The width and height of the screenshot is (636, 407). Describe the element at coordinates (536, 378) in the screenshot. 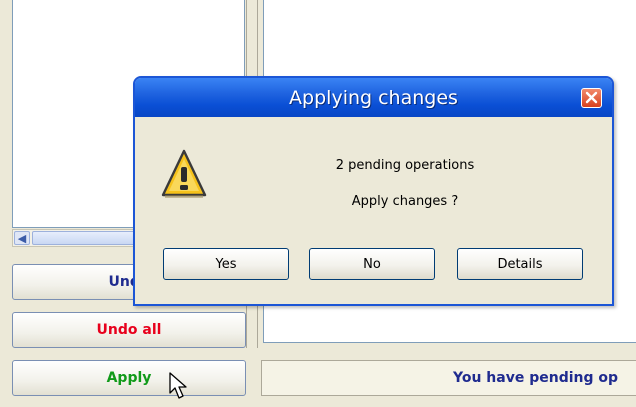

I see `status-text: You have pending op` at that location.